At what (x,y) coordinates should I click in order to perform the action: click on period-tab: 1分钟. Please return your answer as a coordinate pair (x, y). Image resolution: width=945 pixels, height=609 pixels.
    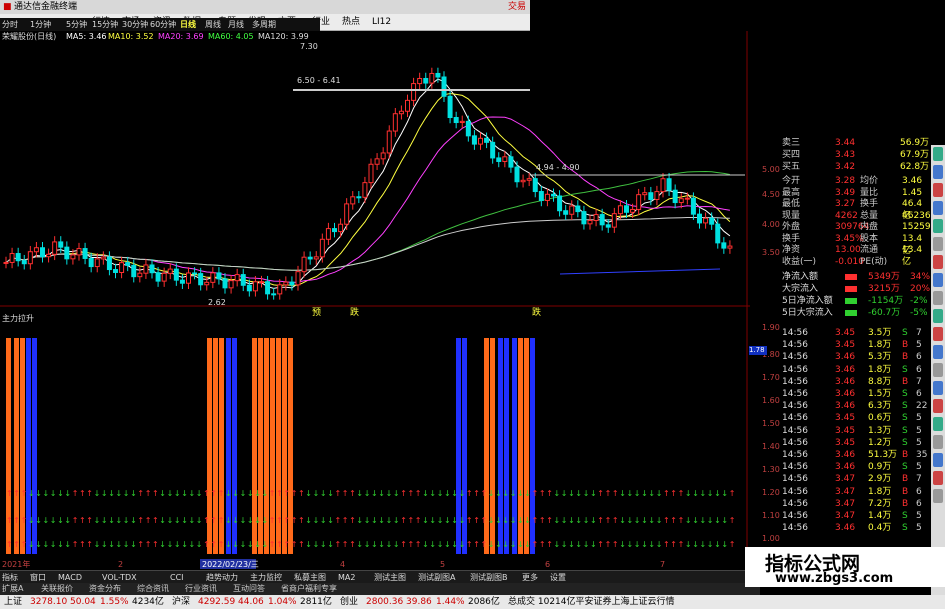
    Looking at the image, I should click on (40, 24).